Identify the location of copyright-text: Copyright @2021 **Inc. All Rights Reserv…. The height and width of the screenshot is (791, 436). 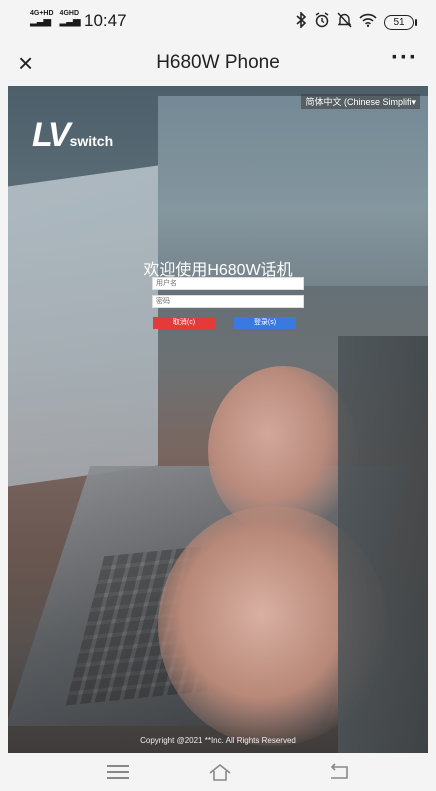
(218, 740).